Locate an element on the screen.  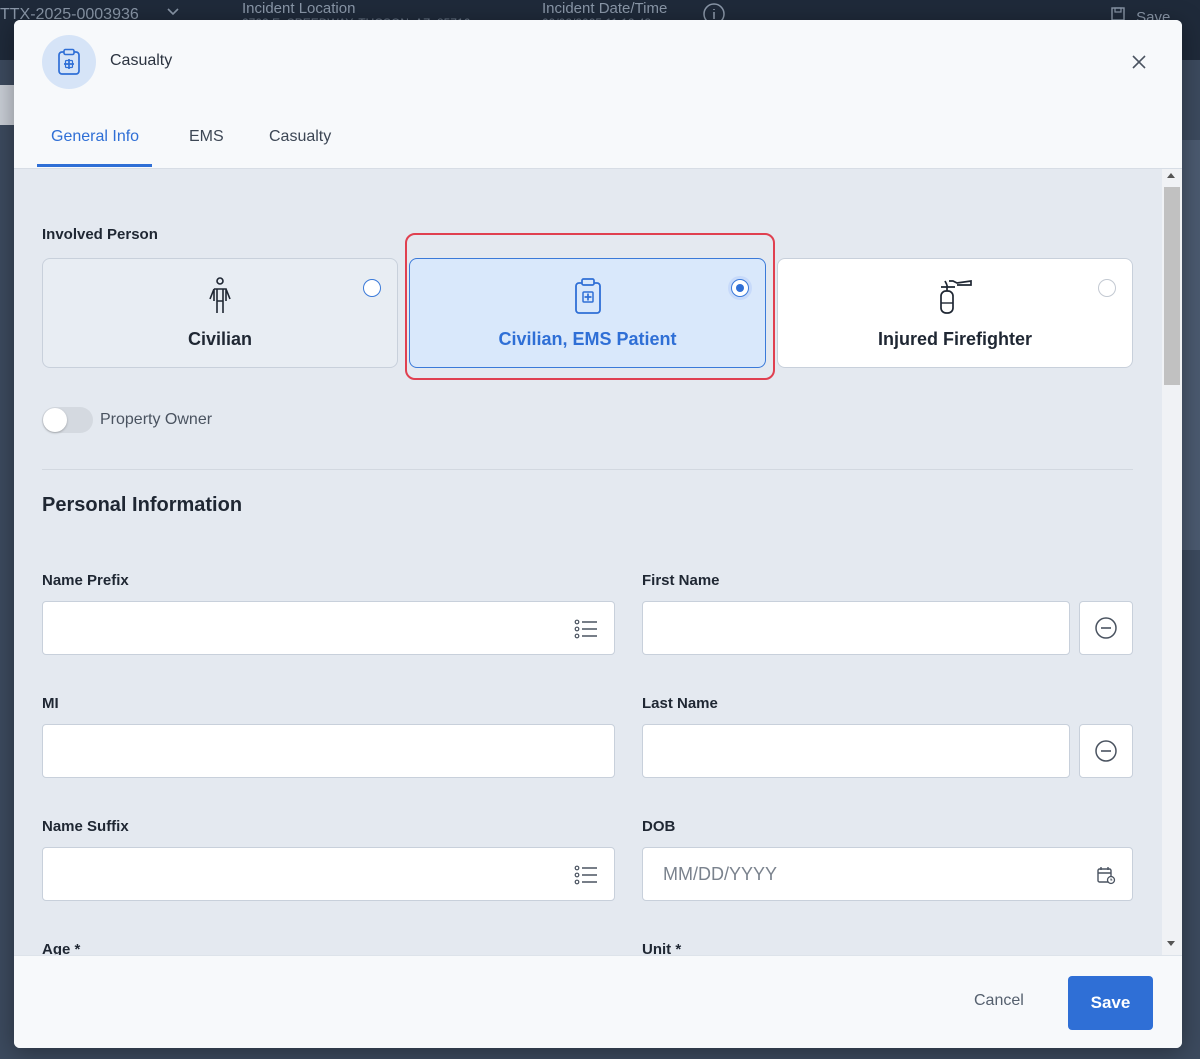
modal-header: Casualty is located at coordinates (598, 62).